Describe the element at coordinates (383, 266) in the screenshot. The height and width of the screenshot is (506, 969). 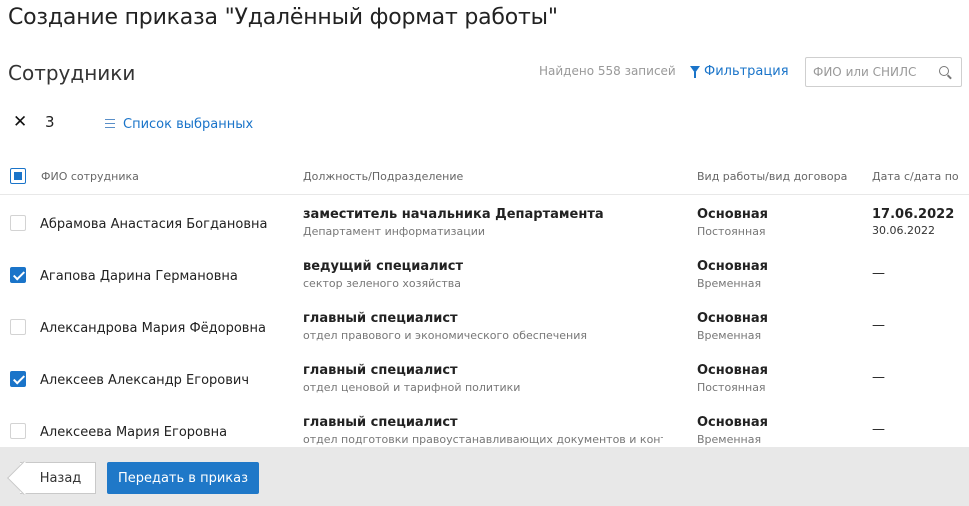
I see `position-title: ведущий специалист` at that location.